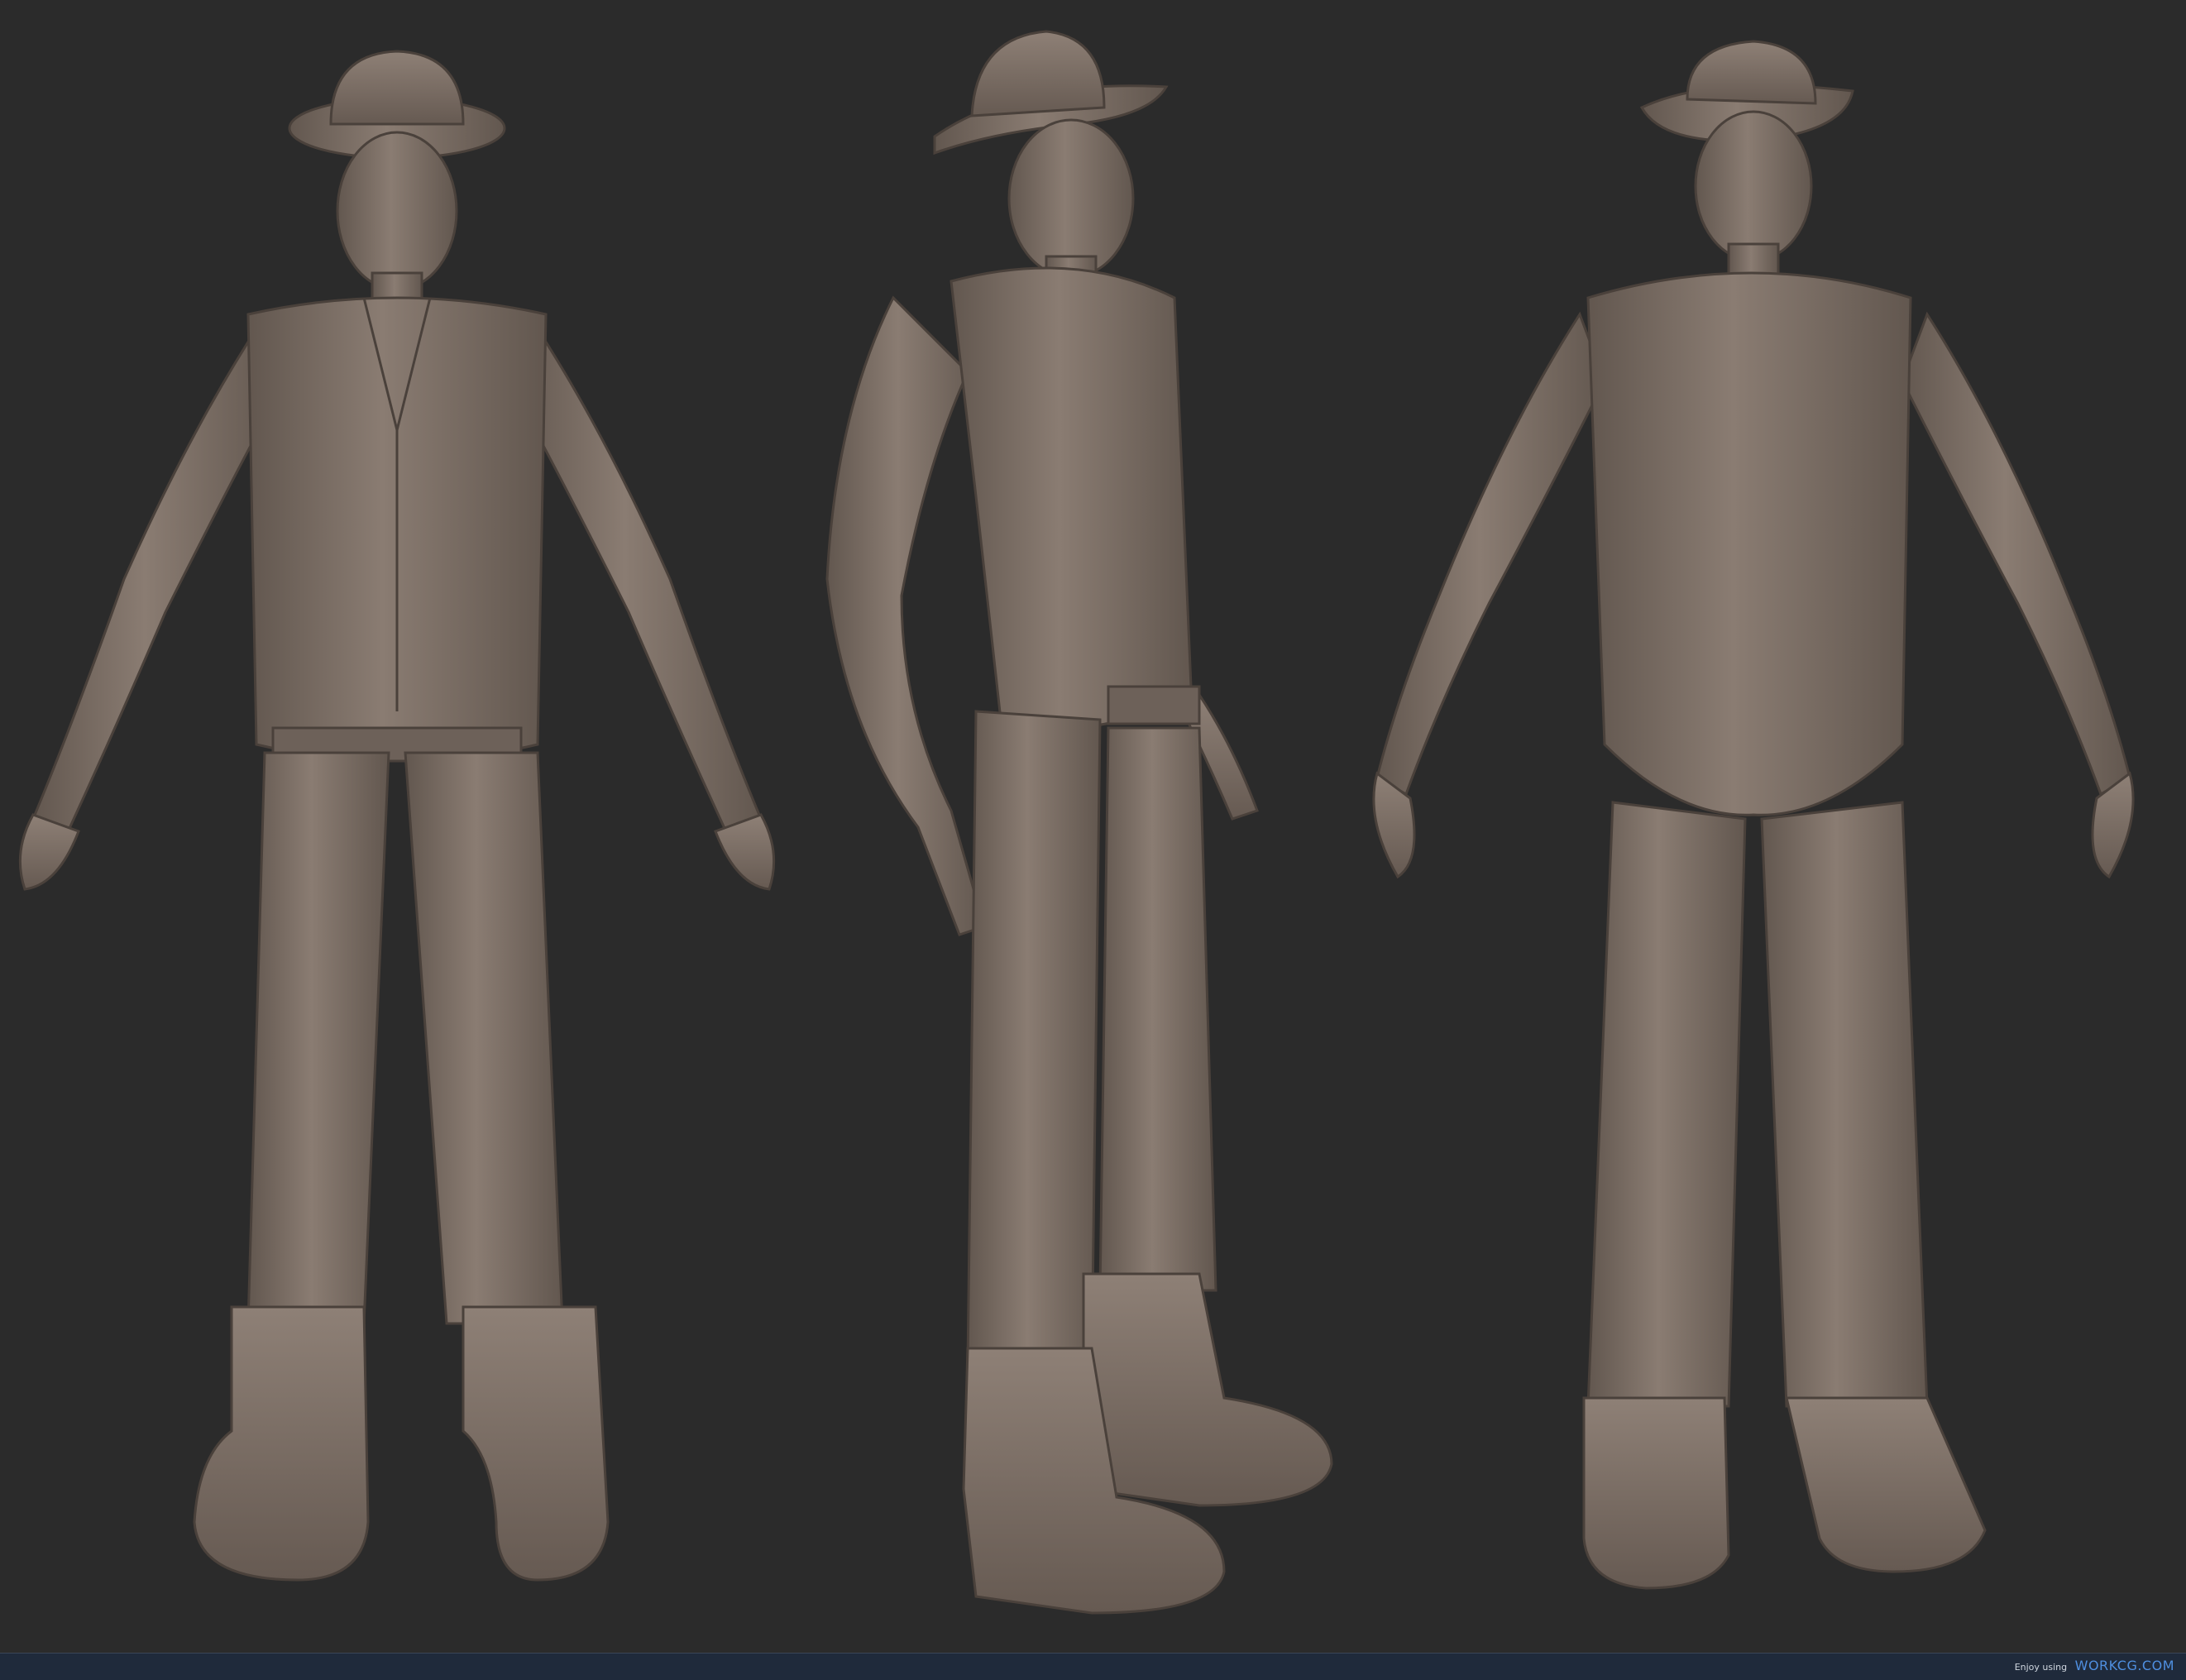 This screenshot has height=1680, width=2186. Describe the element at coordinates (1207, 1389) in the screenshot. I see `side-far-boot` at that location.